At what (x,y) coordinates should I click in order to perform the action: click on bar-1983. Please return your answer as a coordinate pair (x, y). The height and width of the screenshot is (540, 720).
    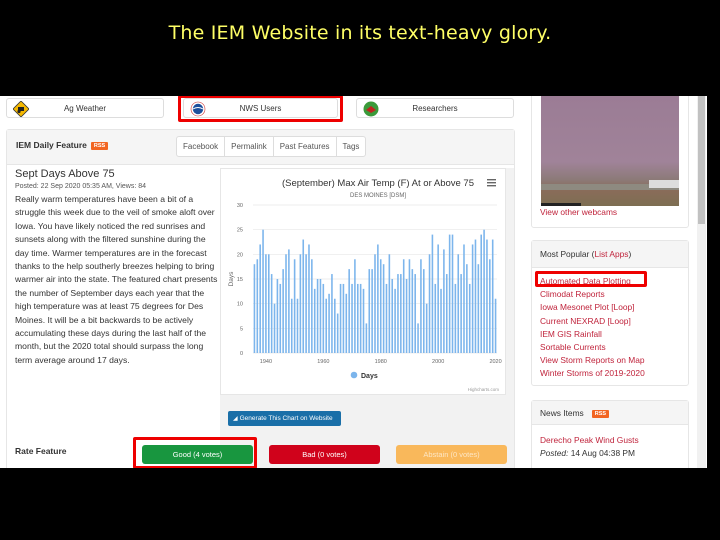
    Looking at the image, I should click on (389, 303).